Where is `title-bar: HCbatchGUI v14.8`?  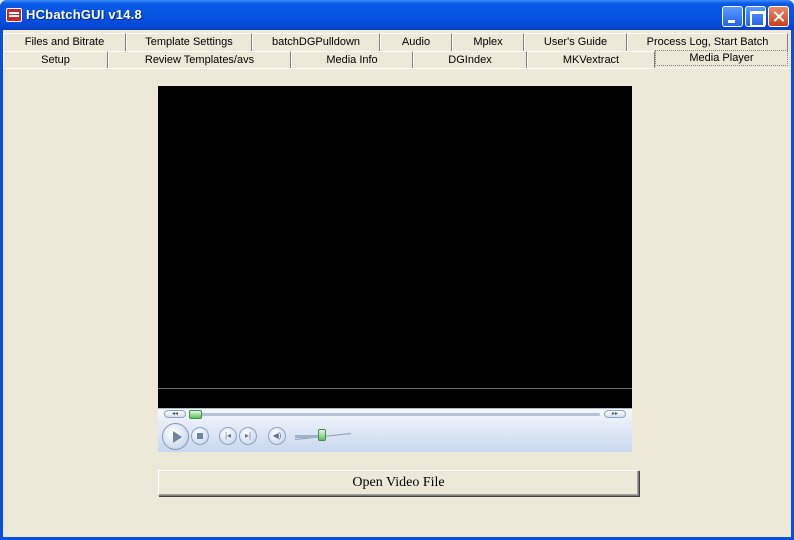 title-bar: HCbatchGUI v14.8 is located at coordinates (397, 15).